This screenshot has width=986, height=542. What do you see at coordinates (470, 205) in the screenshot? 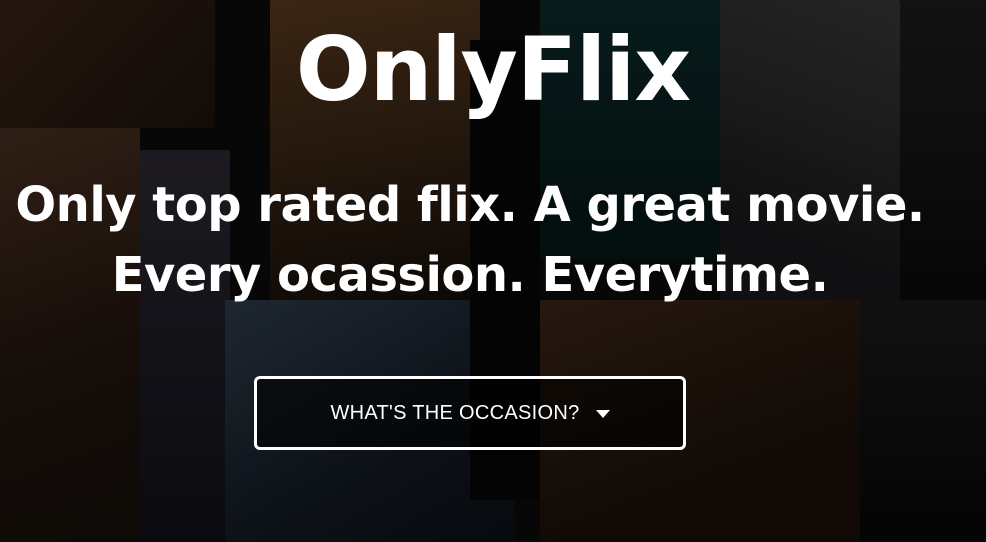
I see `tagline-line-1: Only top rated flix. A great movie.` at bounding box center [470, 205].